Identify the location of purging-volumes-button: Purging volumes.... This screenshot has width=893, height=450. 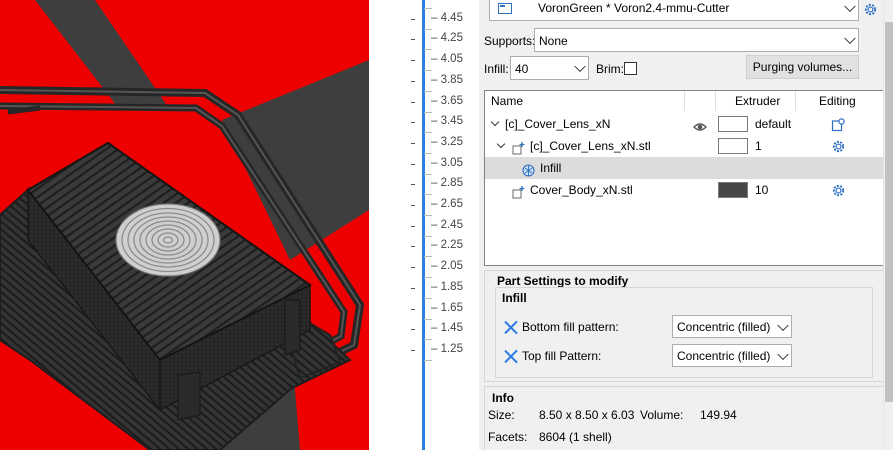
(802, 67).